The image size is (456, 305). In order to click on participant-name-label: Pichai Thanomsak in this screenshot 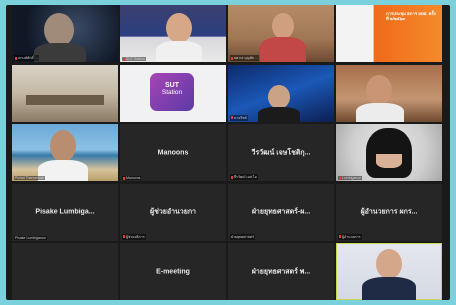, I will do `click(29, 178)`.